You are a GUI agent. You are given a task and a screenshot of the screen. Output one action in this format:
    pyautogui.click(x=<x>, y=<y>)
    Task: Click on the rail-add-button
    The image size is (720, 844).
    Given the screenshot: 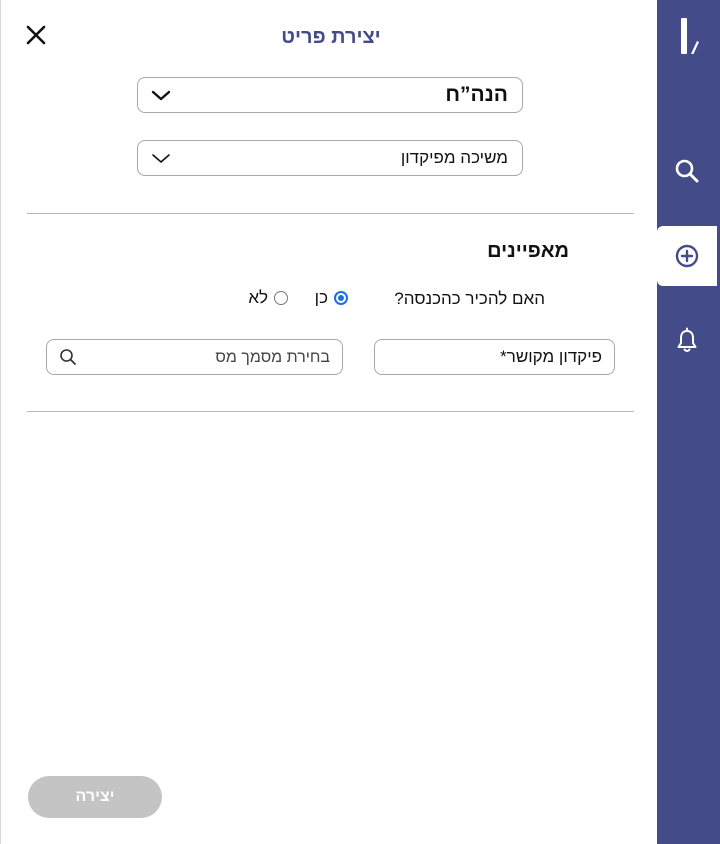 What is the action you would take?
    pyautogui.click(x=687, y=256)
    